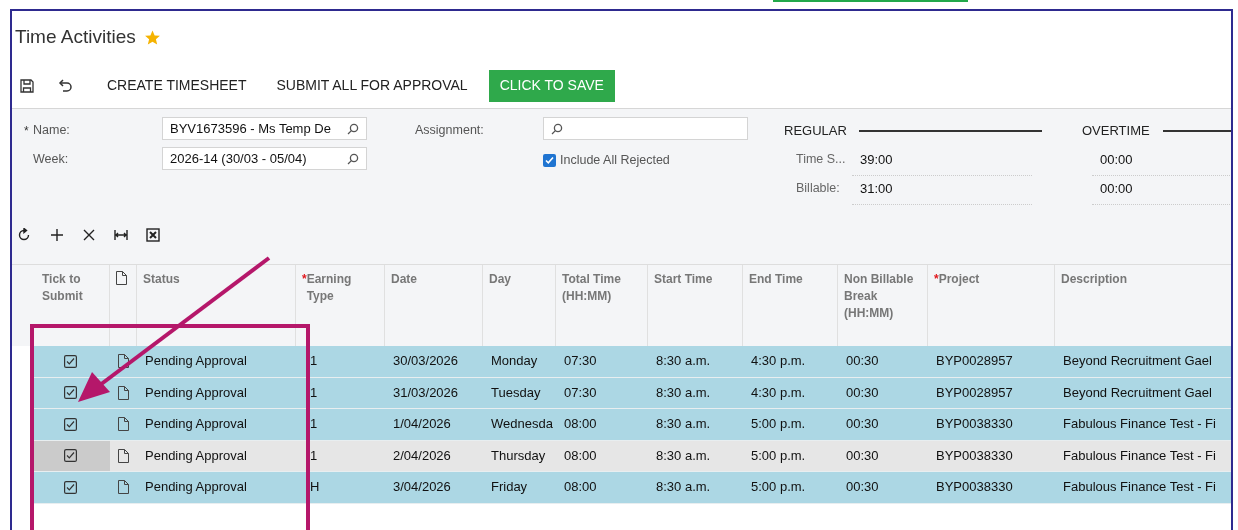  Describe the element at coordinates (645, 128) in the screenshot. I see `lookup-field` at that location.